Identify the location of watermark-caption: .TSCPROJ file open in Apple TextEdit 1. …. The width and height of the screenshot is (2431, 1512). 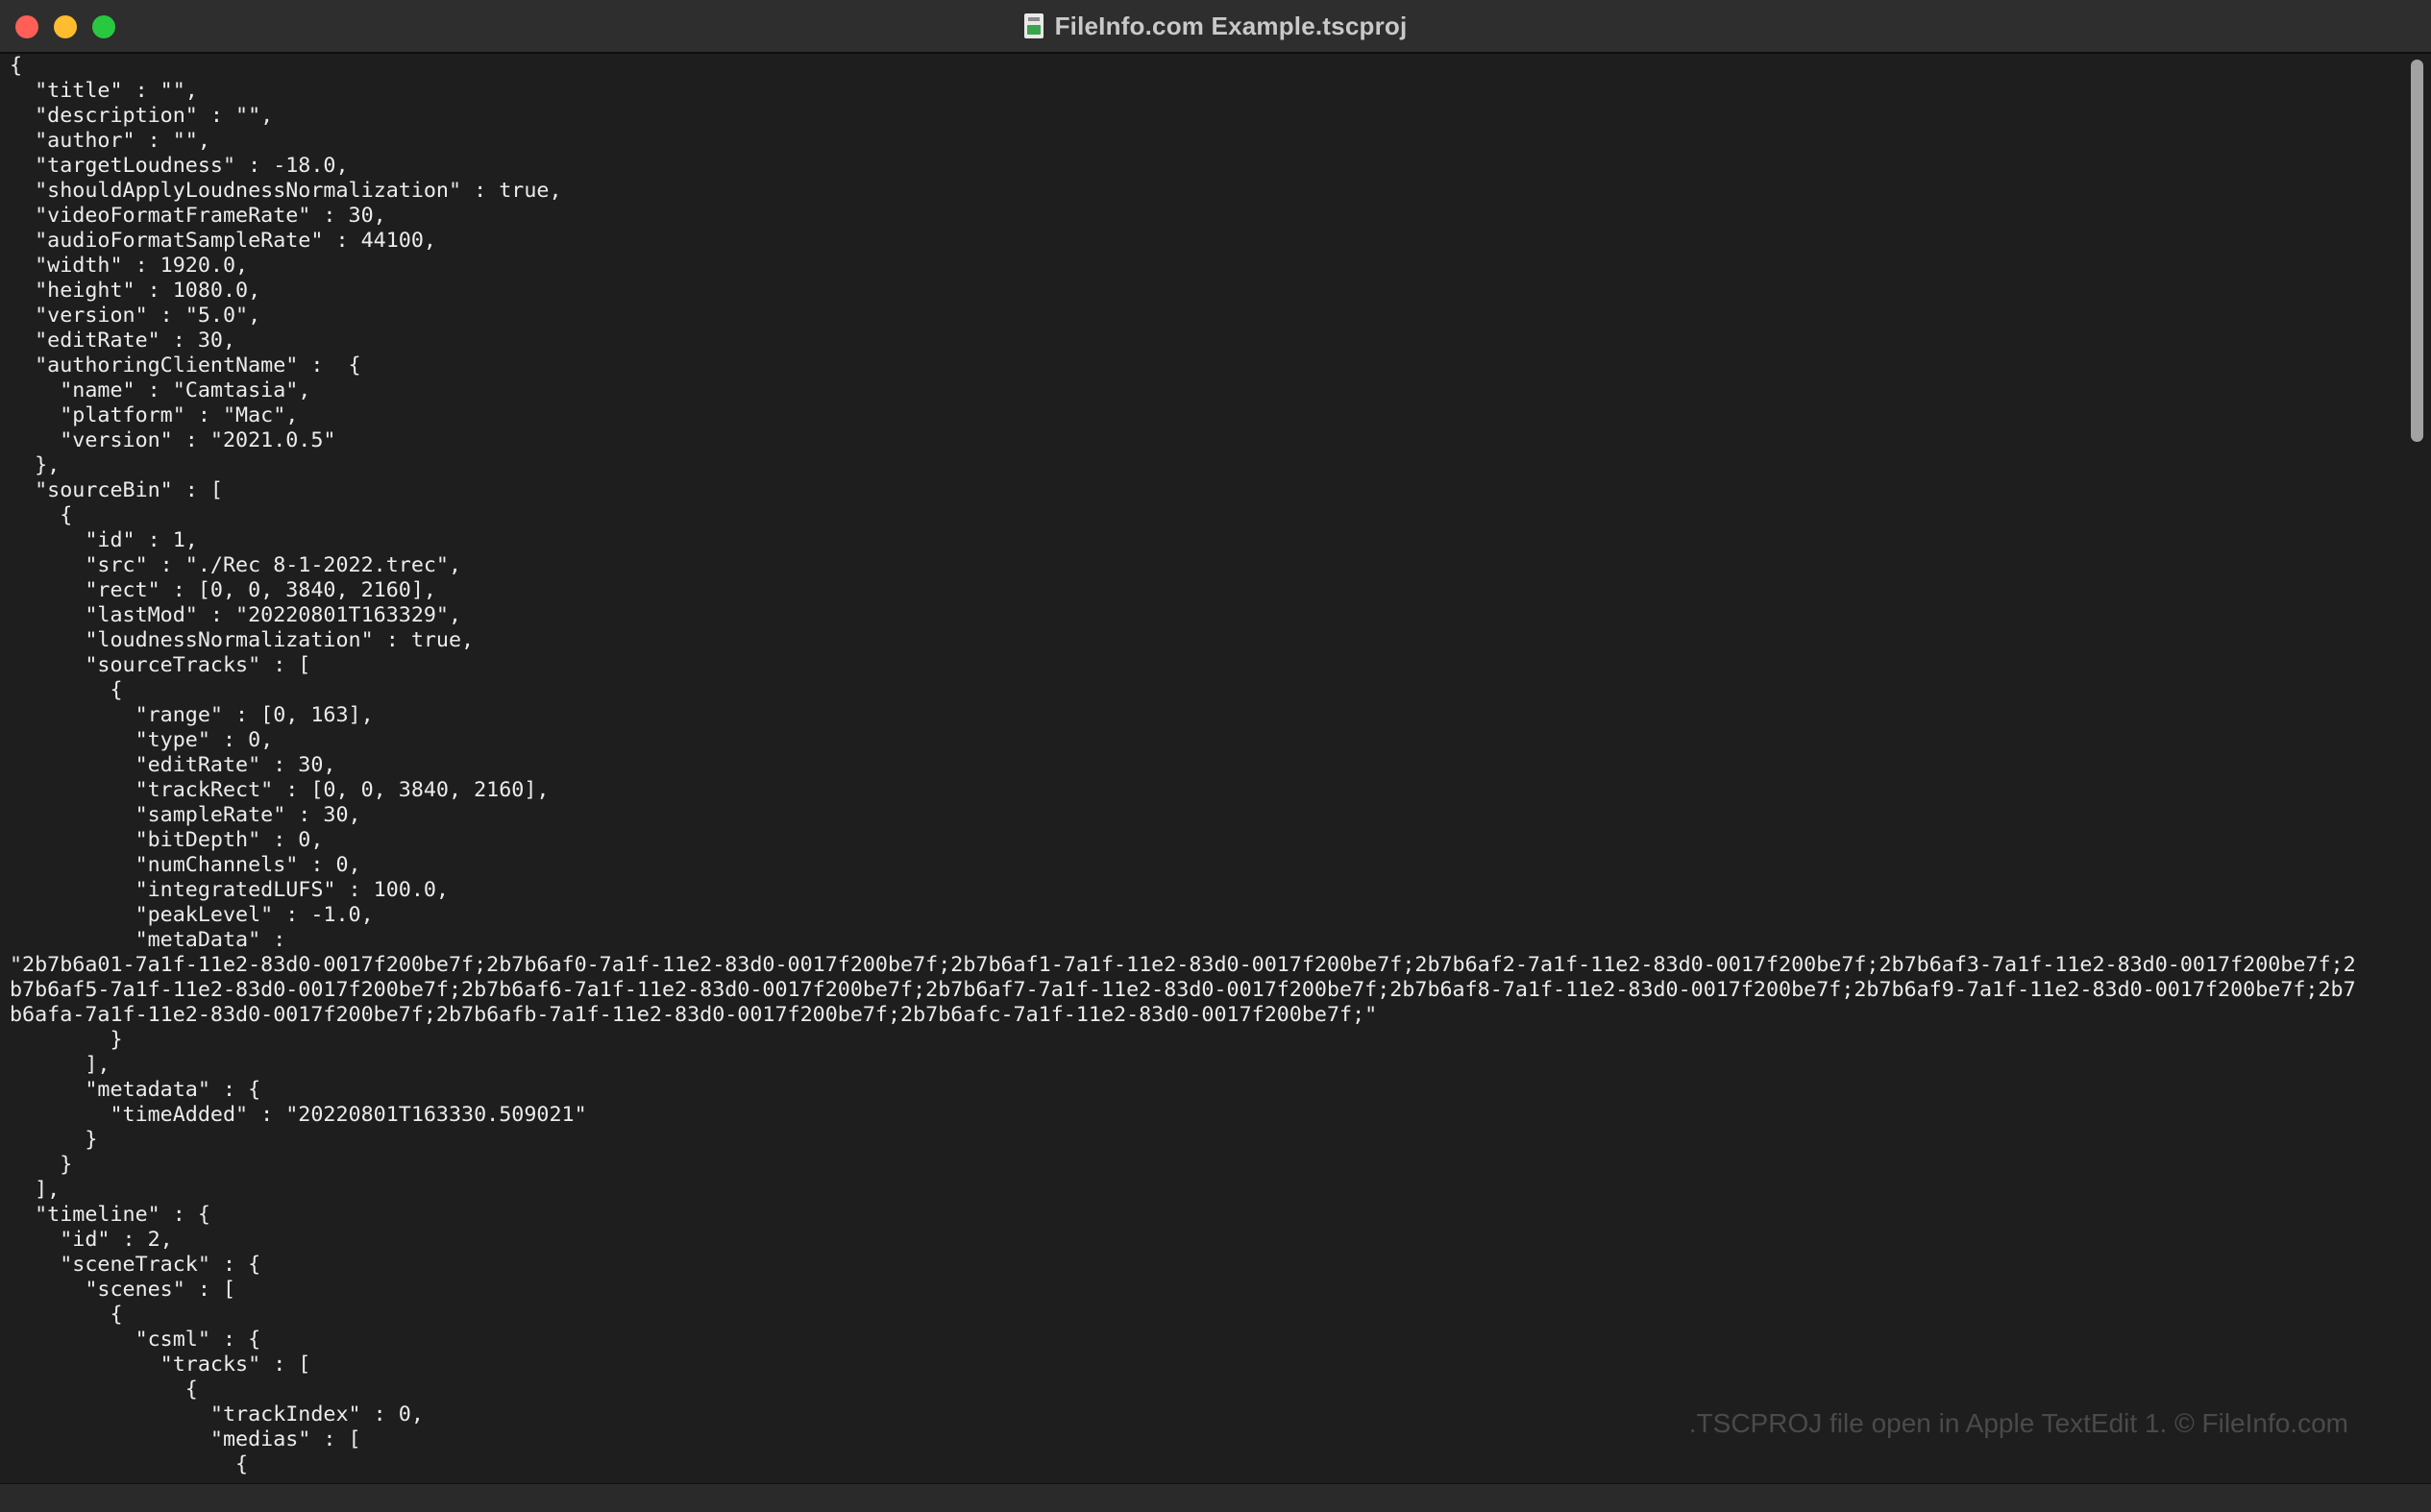
(2018, 1423).